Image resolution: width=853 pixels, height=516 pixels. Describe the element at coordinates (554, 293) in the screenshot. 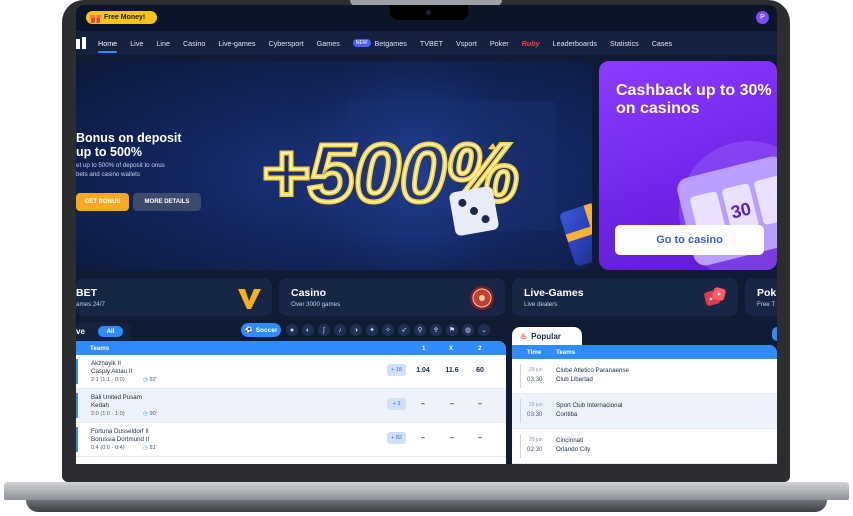

I see `category-title: Live-Games` at that location.